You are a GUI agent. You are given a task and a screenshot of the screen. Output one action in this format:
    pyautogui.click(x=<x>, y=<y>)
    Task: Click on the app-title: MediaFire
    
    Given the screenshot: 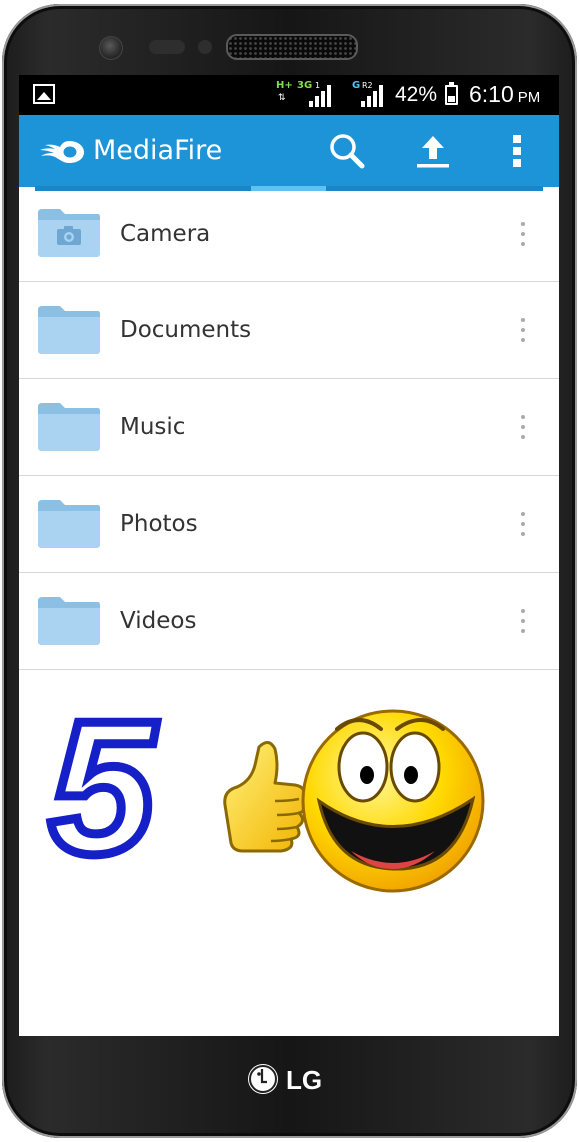 What is the action you would take?
    pyautogui.click(x=158, y=150)
    